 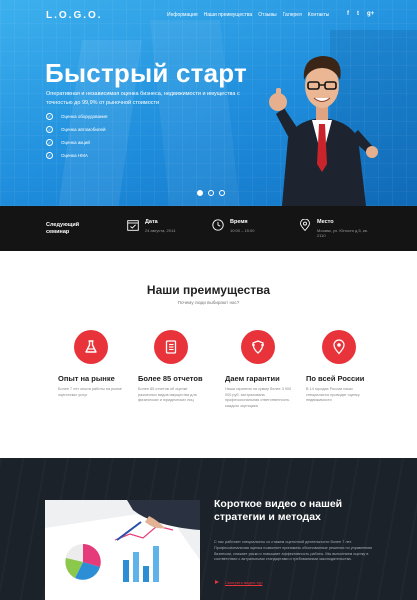 What do you see at coordinates (348, 14) in the screenshot?
I see `facebook-icon: f` at bounding box center [348, 14].